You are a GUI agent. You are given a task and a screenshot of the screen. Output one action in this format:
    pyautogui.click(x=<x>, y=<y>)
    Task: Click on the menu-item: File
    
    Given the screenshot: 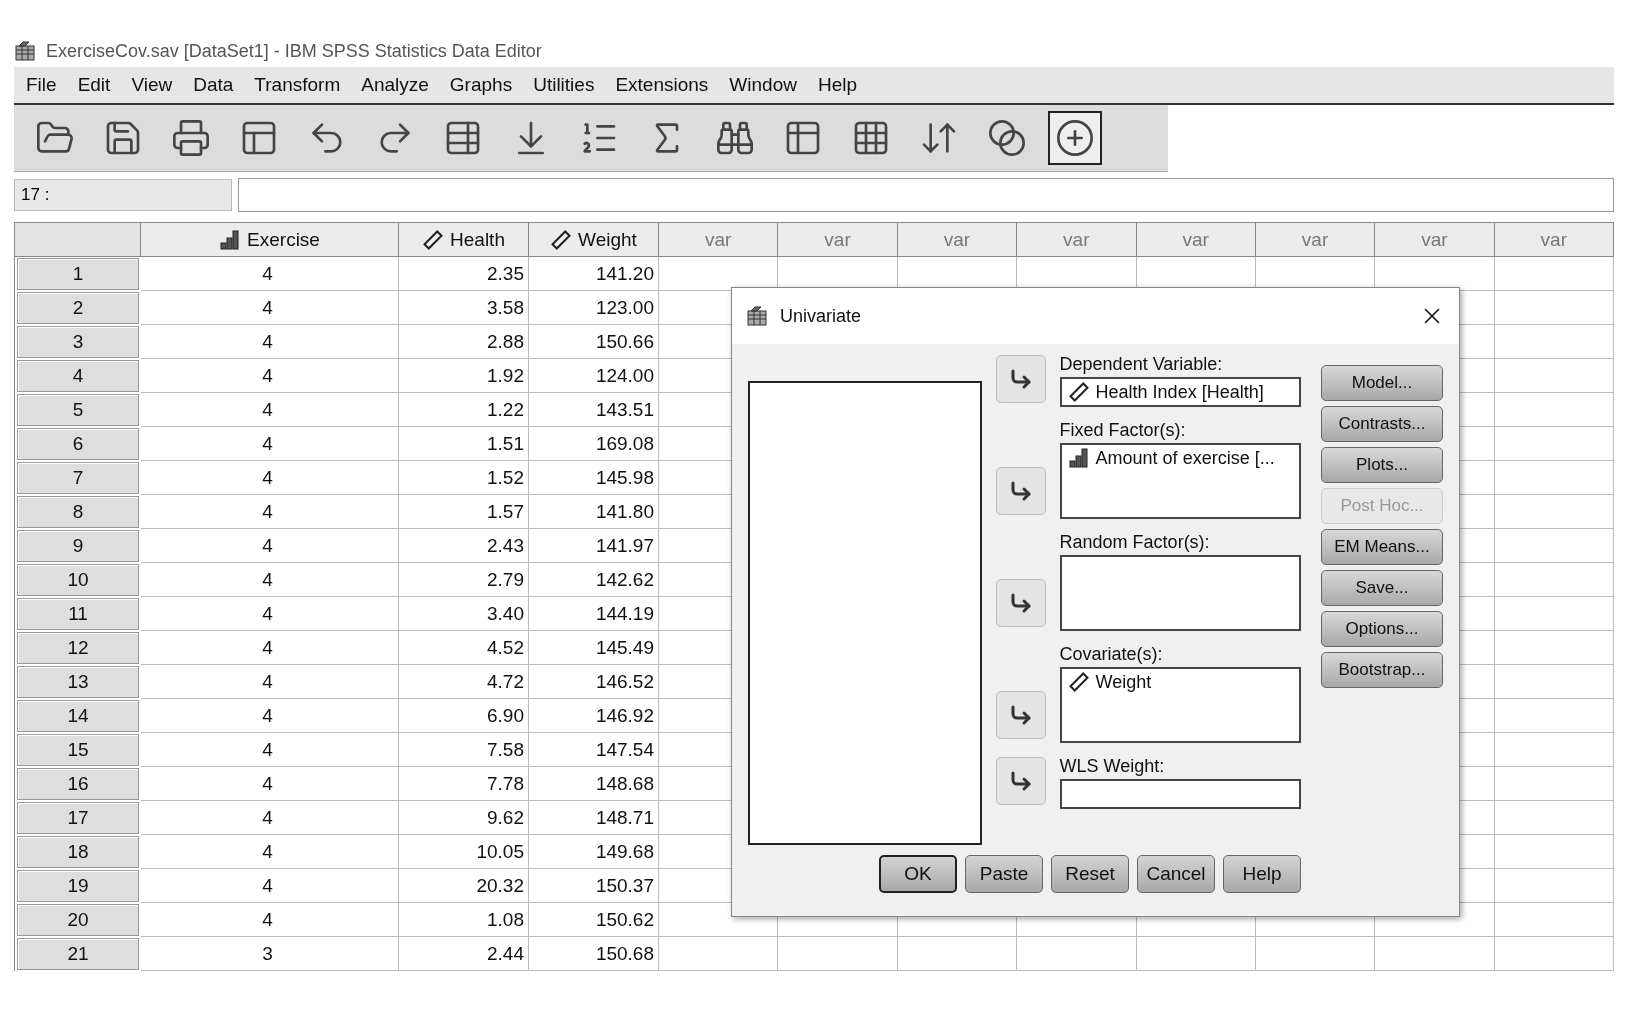 What is the action you would take?
    pyautogui.click(x=46, y=85)
    